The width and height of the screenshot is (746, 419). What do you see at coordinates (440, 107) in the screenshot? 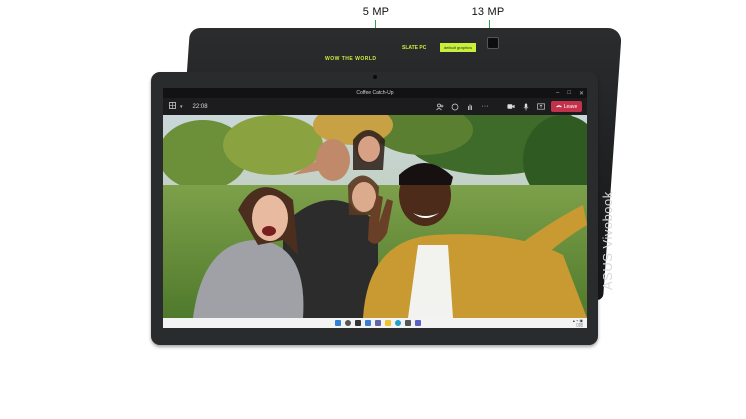
I see `people-icon` at bounding box center [440, 107].